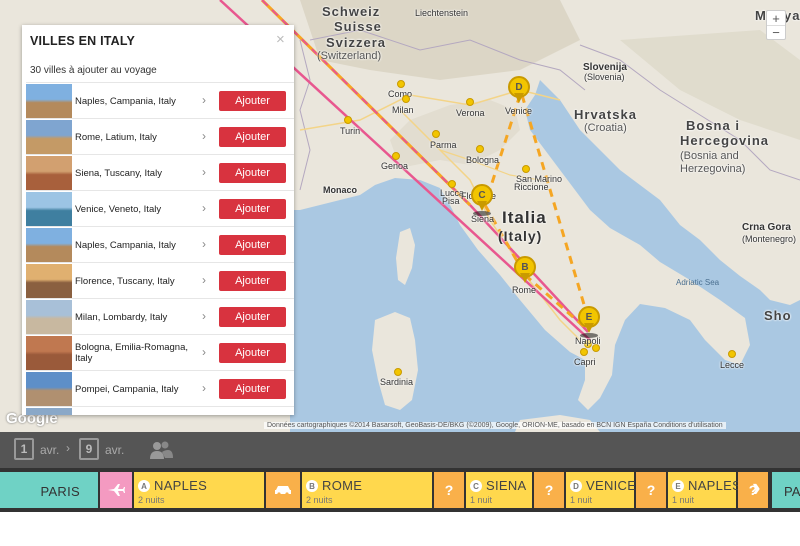 The image size is (800, 546). I want to click on car-transport-segment, so click(283, 490).